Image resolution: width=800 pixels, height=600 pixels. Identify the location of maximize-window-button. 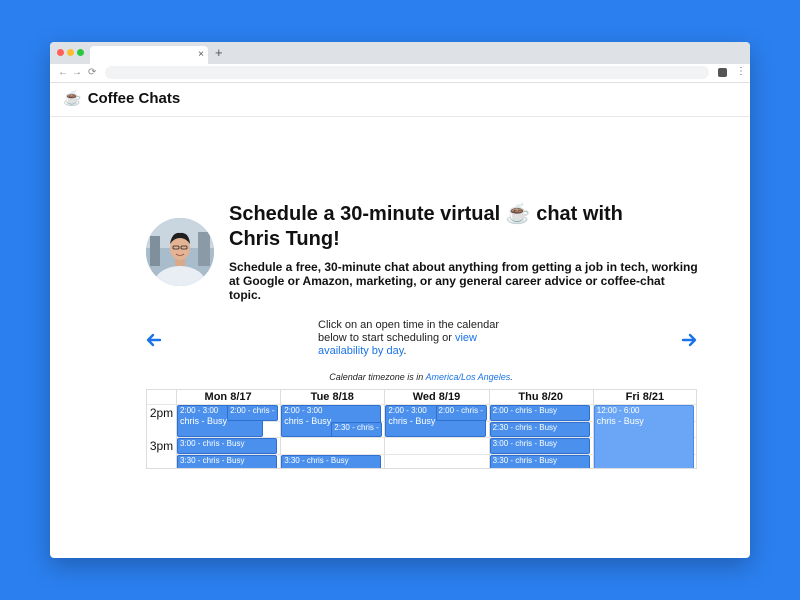
(80, 52).